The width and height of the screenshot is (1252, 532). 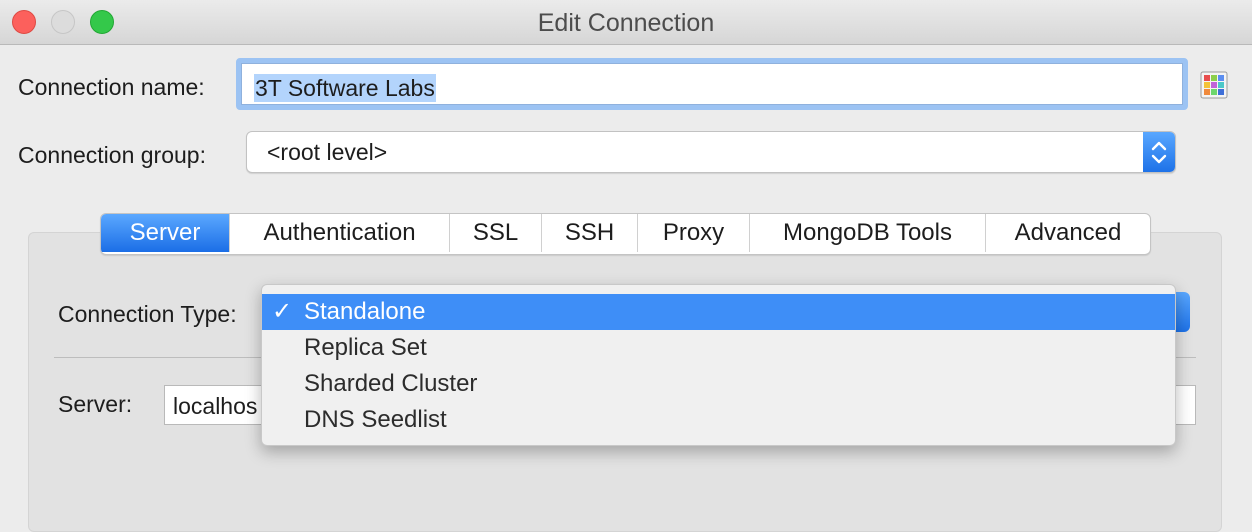 What do you see at coordinates (718, 312) in the screenshot?
I see `menu-item-standalone: ✓ Standalone` at bounding box center [718, 312].